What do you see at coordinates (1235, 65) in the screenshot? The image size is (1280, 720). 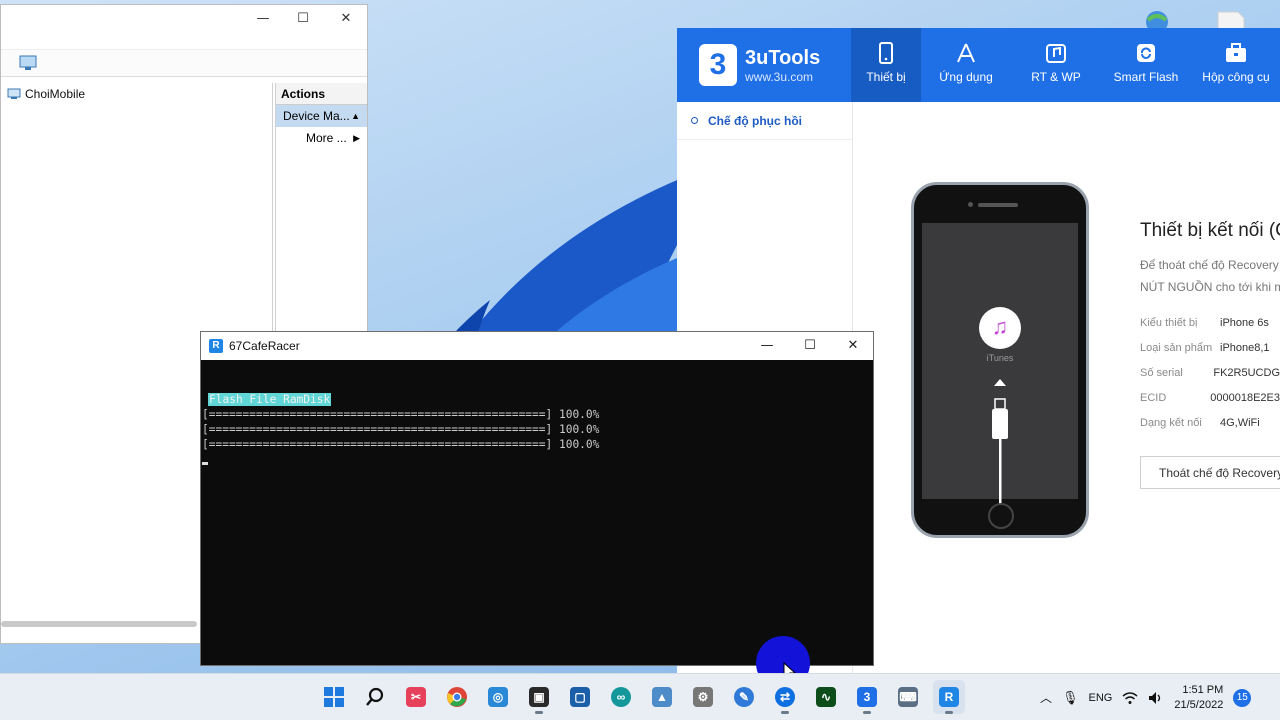 I see `tab-toolbox: Hộp công cụ` at bounding box center [1235, 65].